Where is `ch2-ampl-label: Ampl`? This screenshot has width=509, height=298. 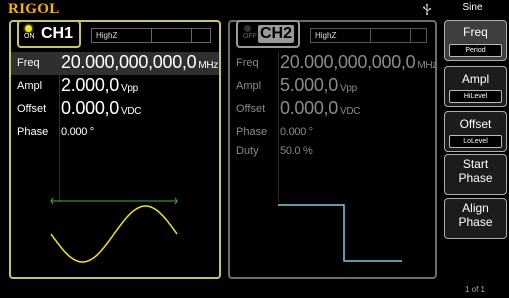 ch2-ampl-label: Ampl is located at coordinates (249, 86).